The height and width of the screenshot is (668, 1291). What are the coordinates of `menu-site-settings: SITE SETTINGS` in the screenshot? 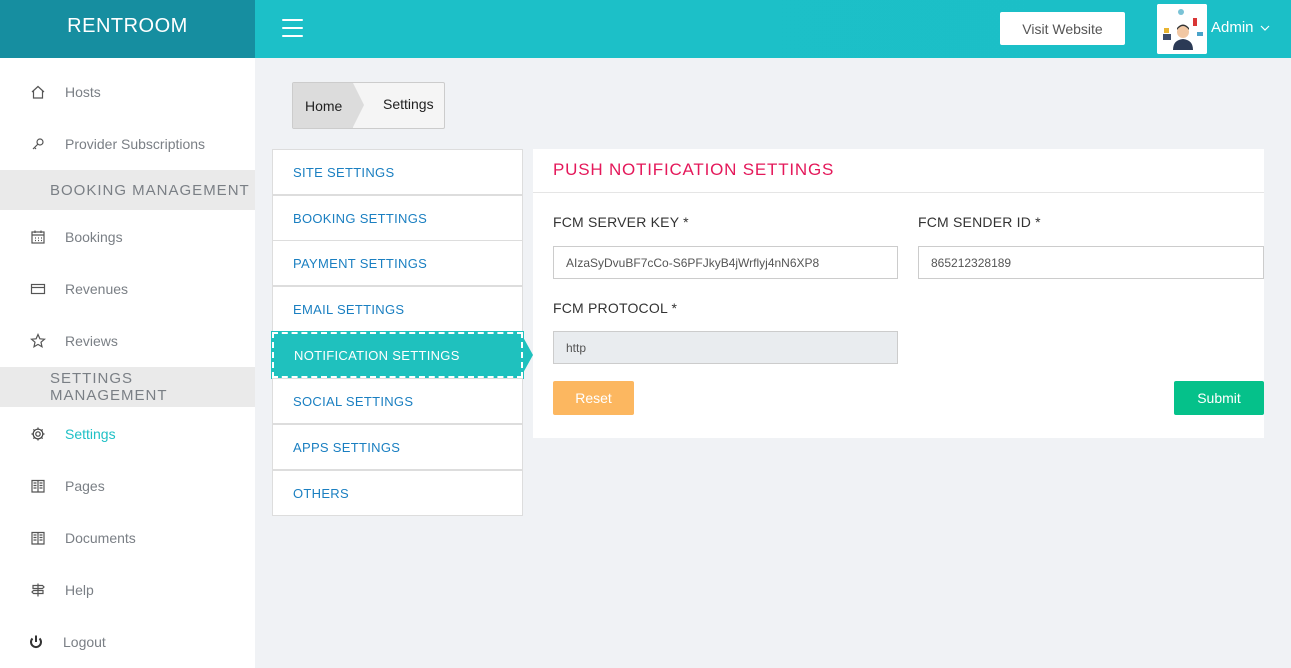 It's located at (397, 172).